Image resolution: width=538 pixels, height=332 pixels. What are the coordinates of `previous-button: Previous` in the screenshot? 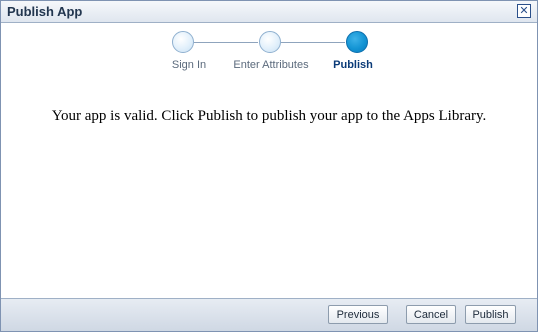 It's located at (358, 314).